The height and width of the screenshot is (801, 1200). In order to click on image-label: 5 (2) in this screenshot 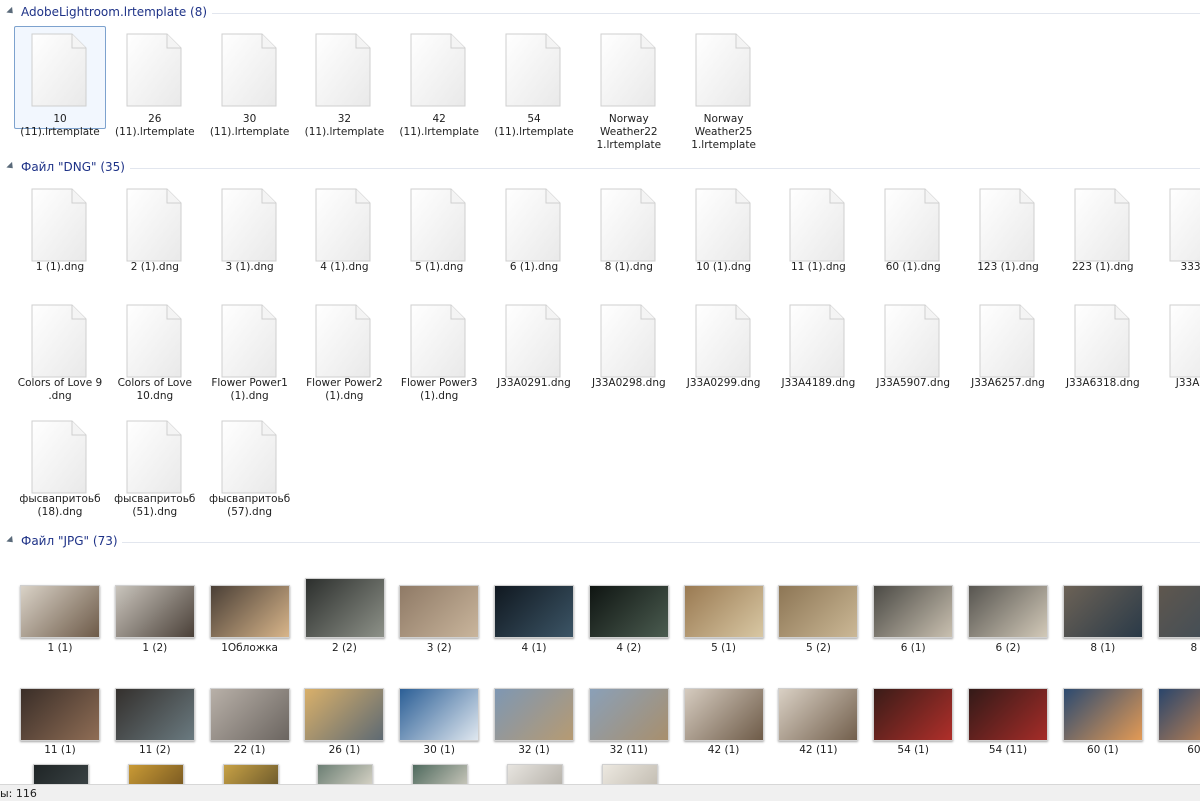, I will do `click(818, 648)`.